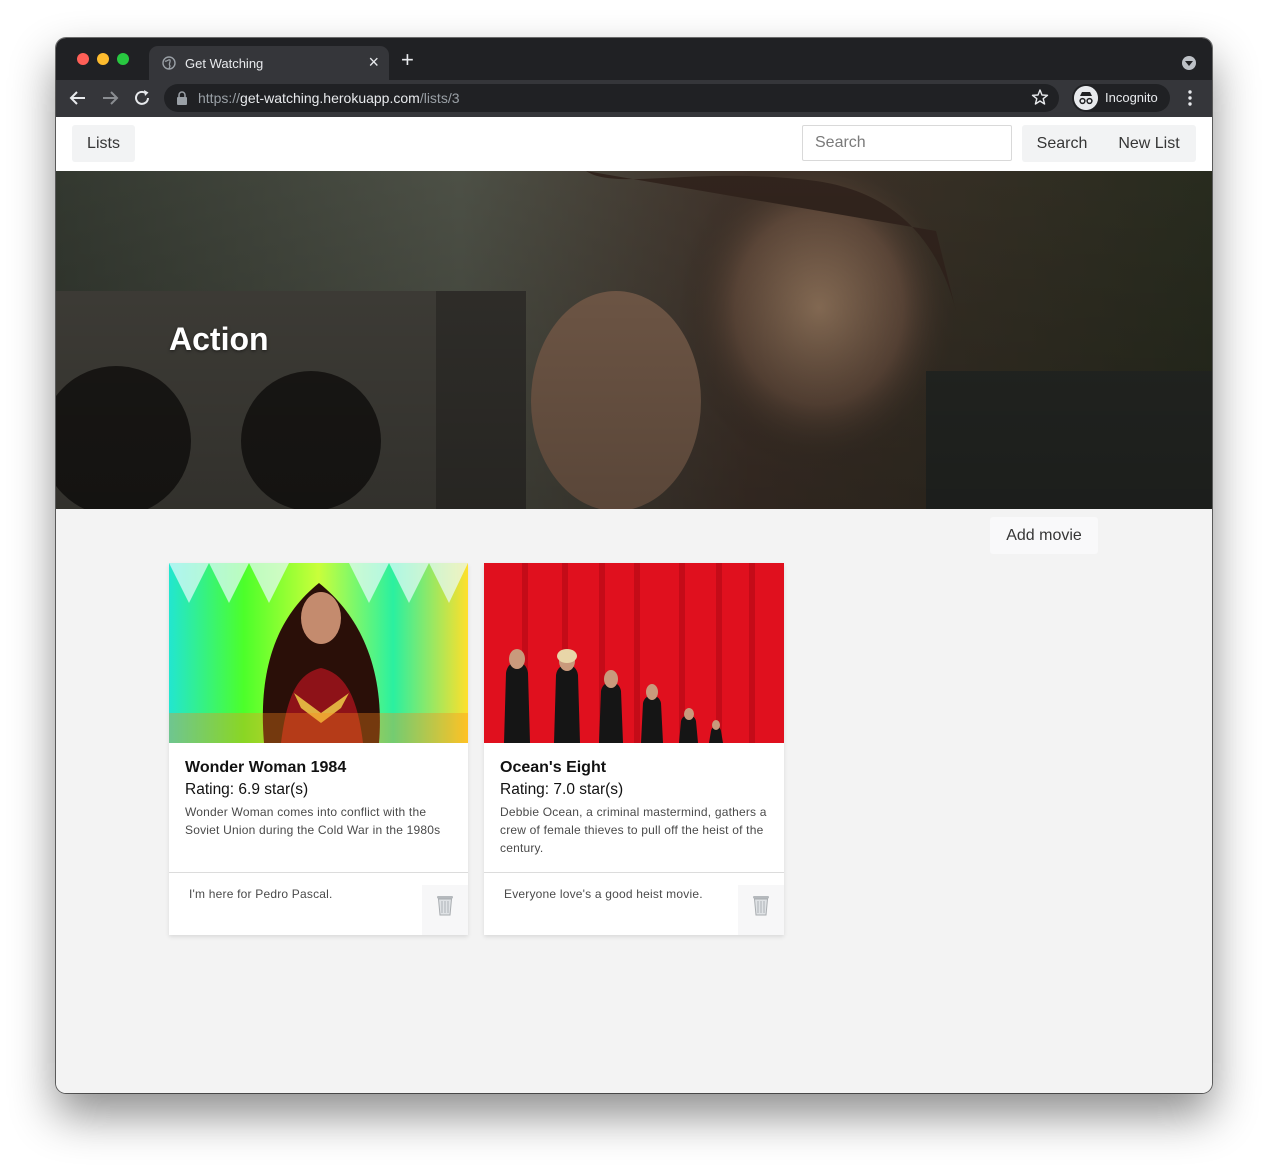 The height and width of the screenshot is (1167, 1268). What do you see at coordinates (318, 904) in the screenshot?
I see `movie-card-footer: I'm here for Pedro Pascal.` at bounding box center [318, 904].